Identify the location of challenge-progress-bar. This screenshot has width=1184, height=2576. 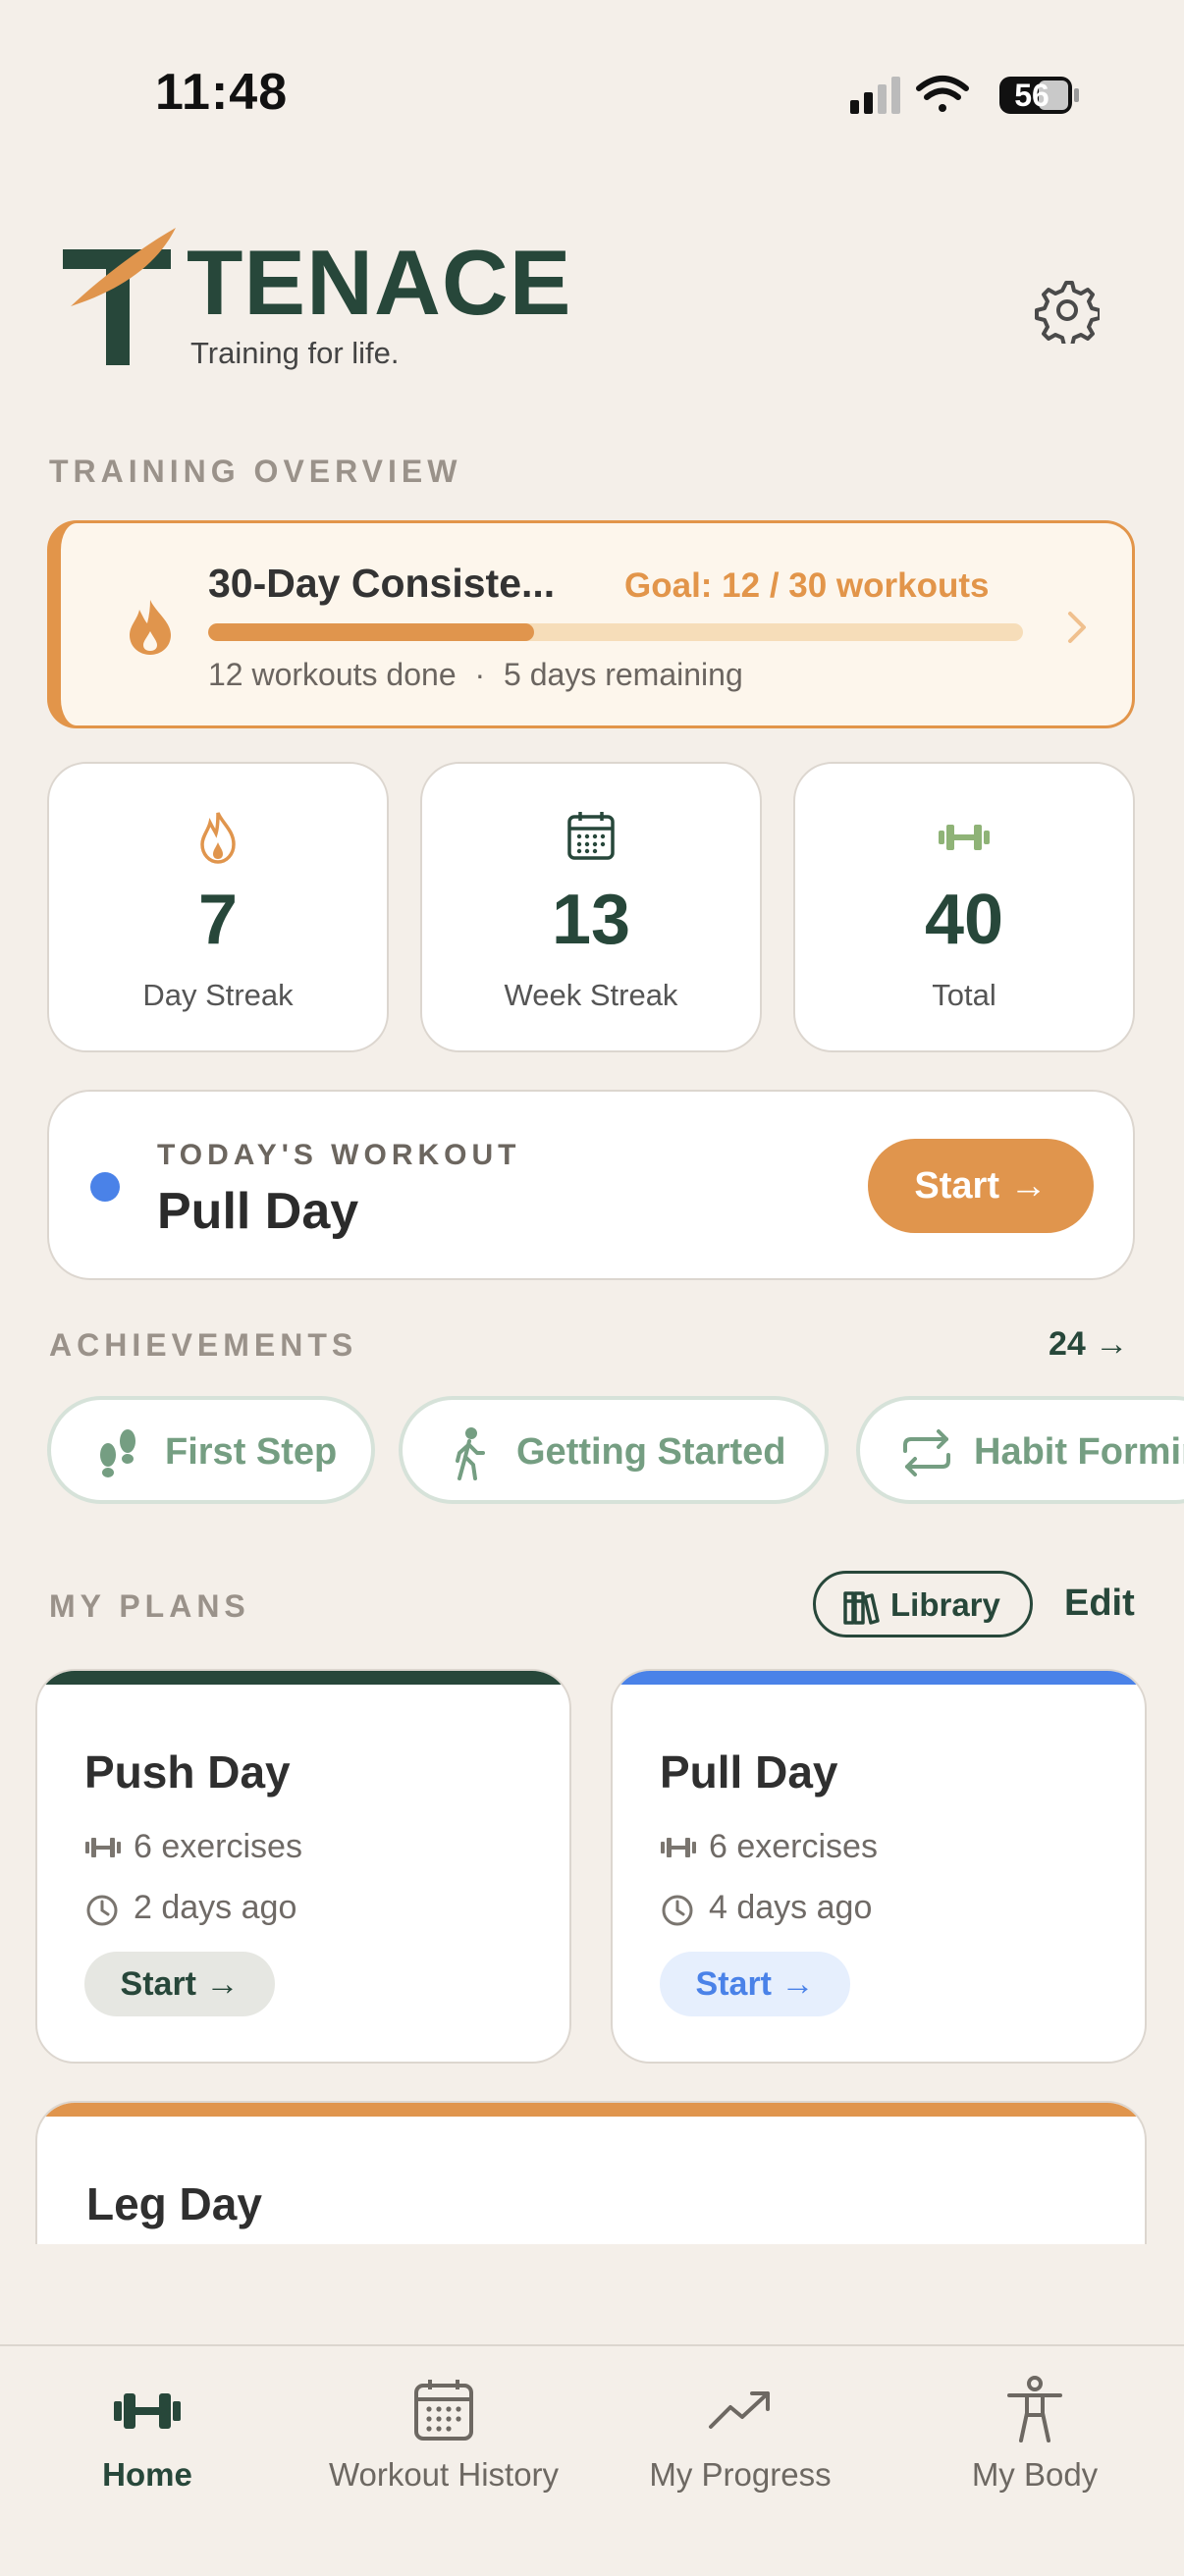
(615, 632).